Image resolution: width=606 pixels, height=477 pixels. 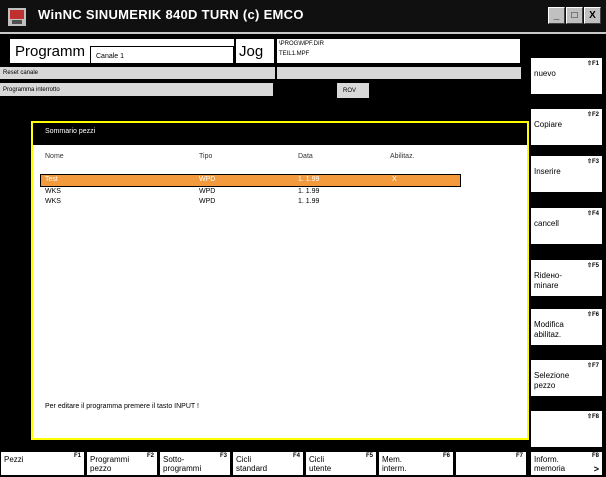 I want to click on softkey-number: ⇧F4, so click(x=592, y=214).